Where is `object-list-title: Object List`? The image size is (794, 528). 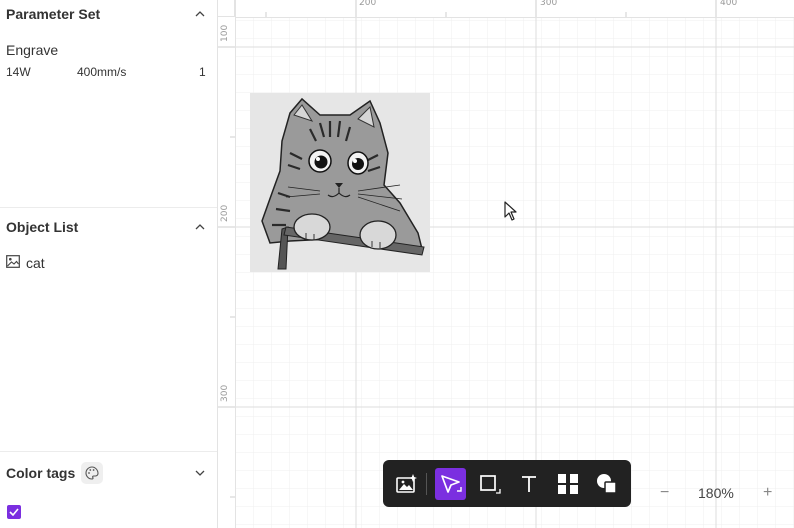
object-list-title: Object List is located at coordinates (42, 227).